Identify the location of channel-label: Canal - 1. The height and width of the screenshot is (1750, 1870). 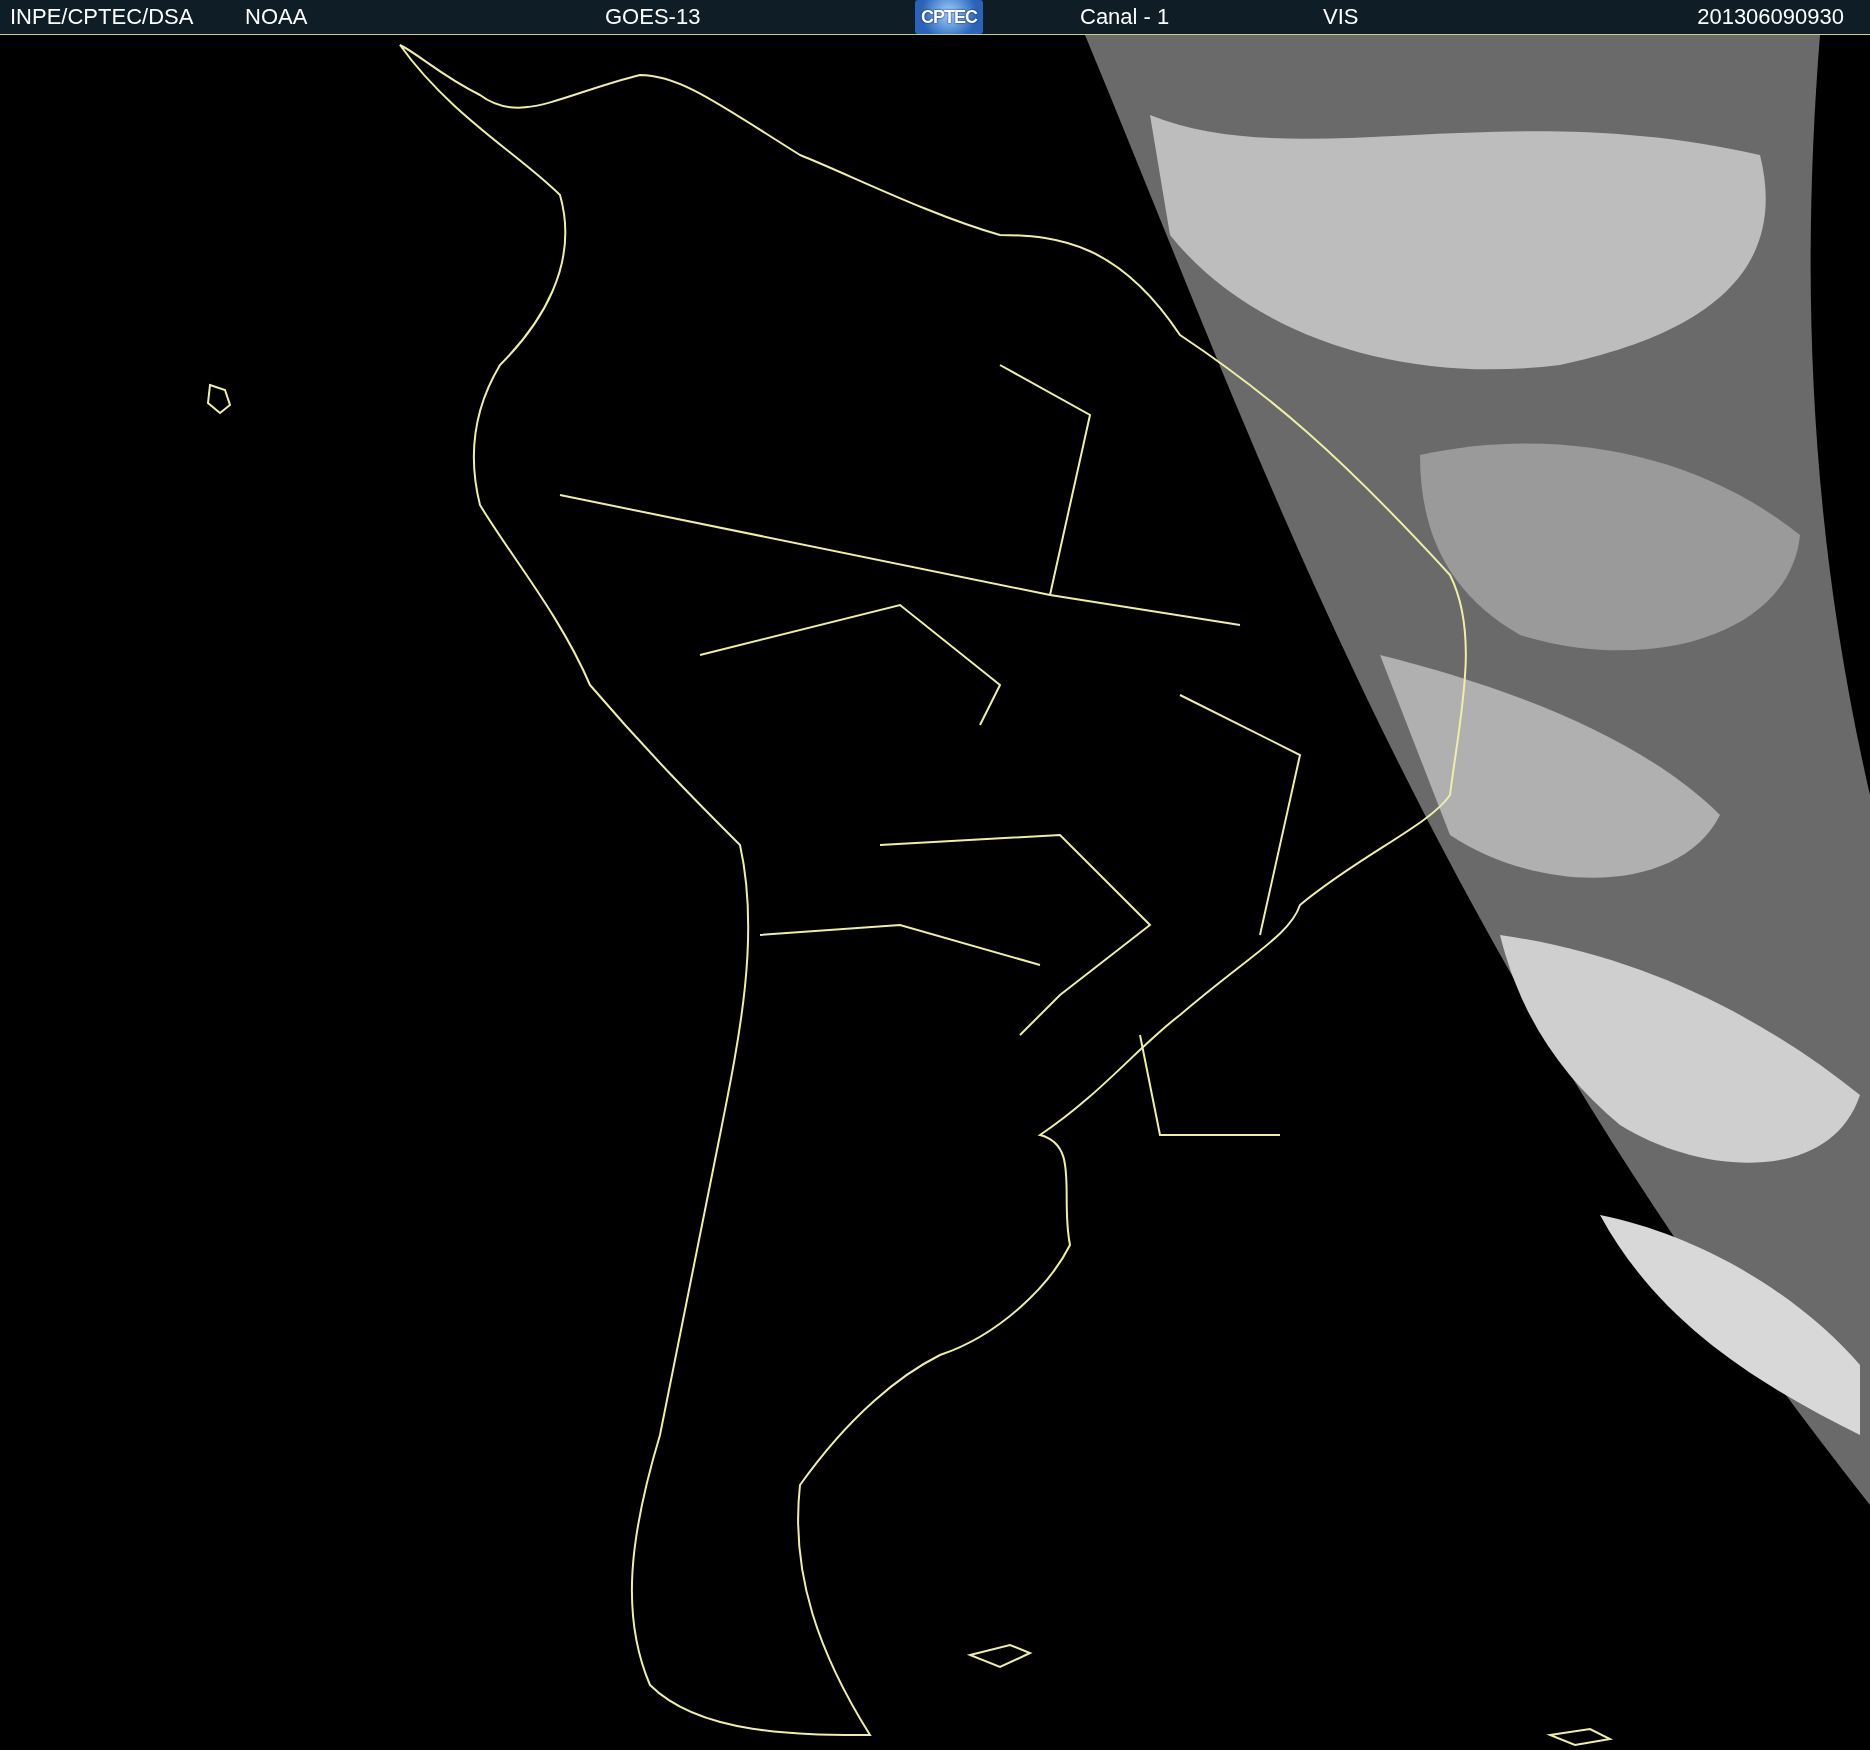
(1125, 17).